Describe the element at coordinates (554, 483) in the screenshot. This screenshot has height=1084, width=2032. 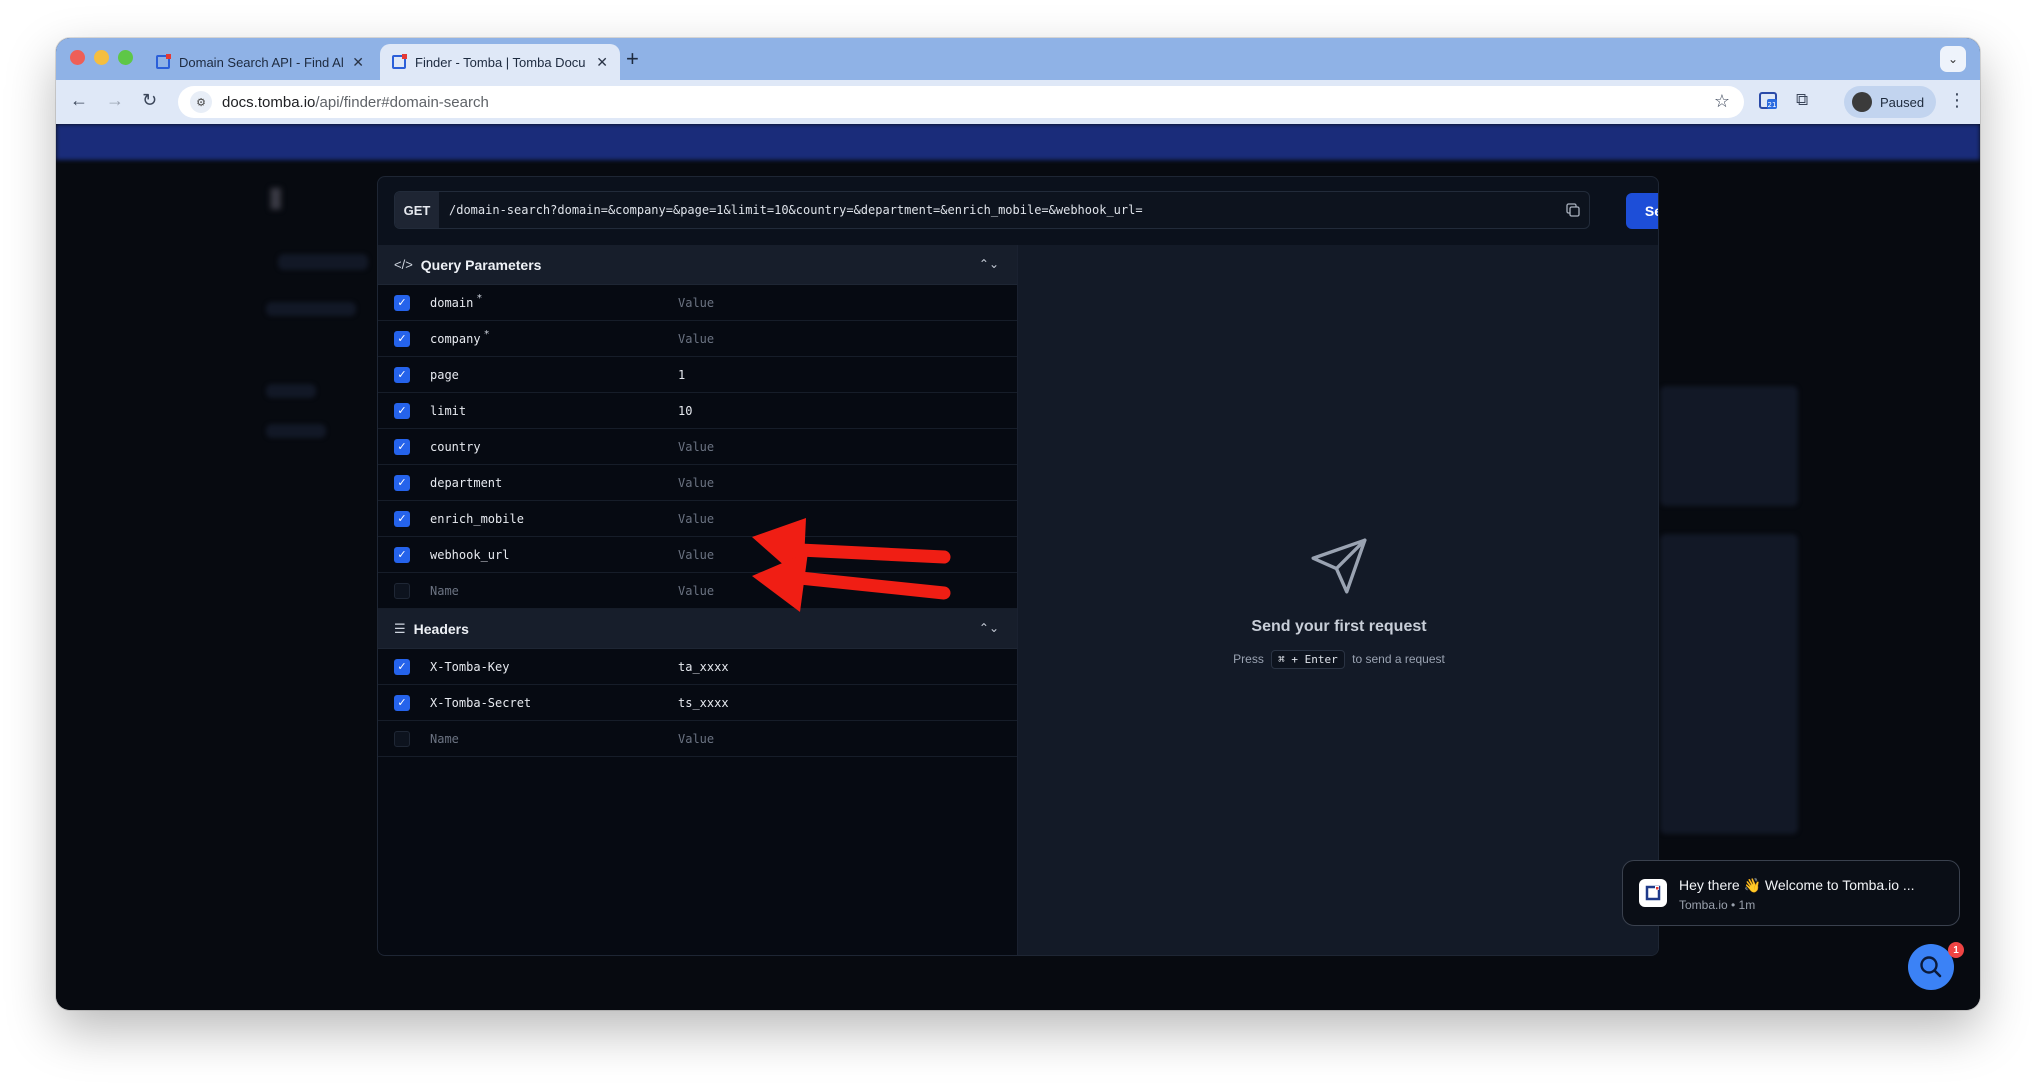
I see `param-name: department` at that location.